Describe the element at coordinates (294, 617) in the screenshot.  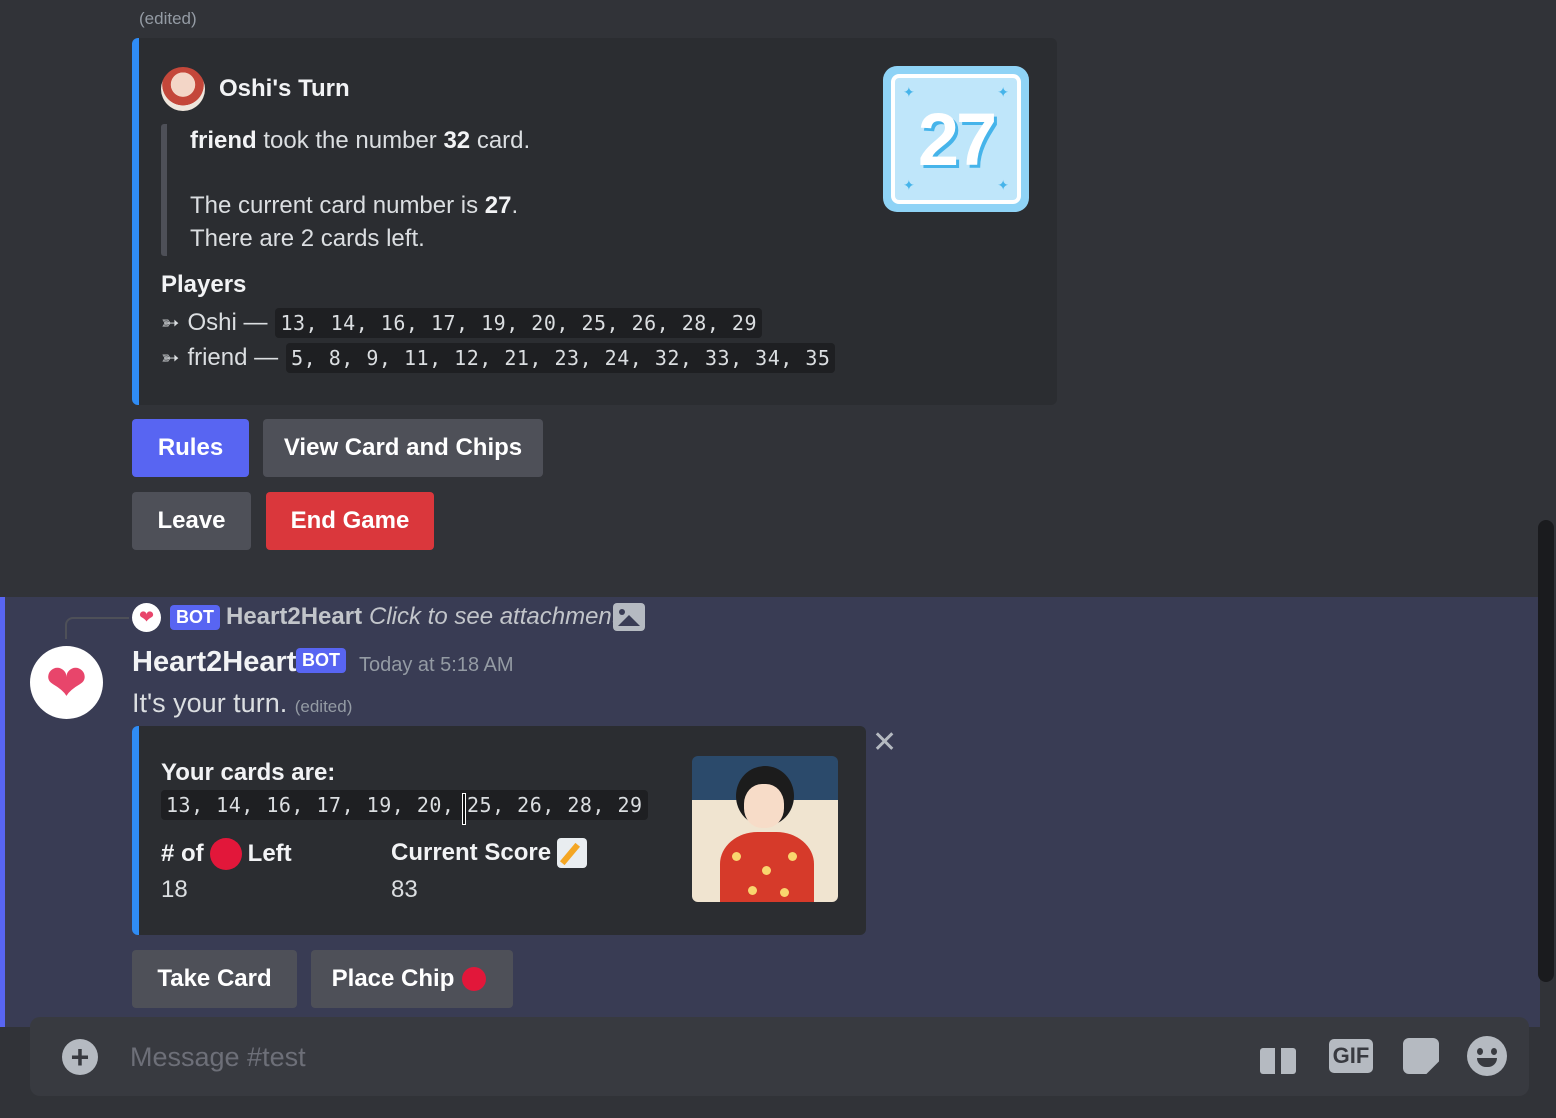
I see `reply-username: Heart2Heart` at that location.